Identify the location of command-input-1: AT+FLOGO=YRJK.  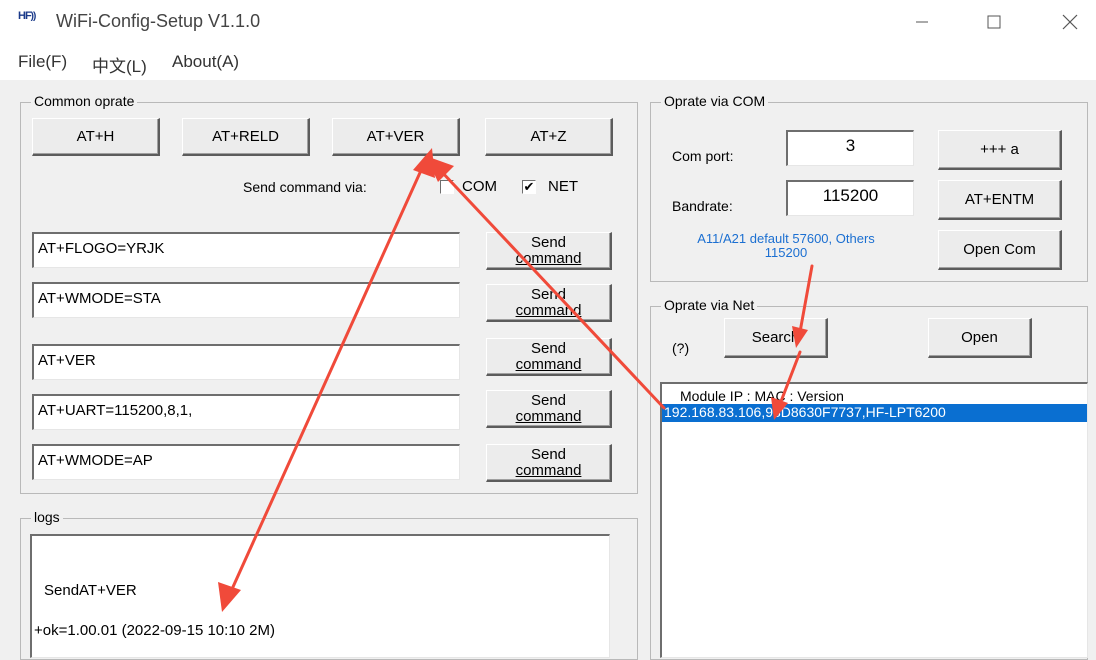
(246, 250).